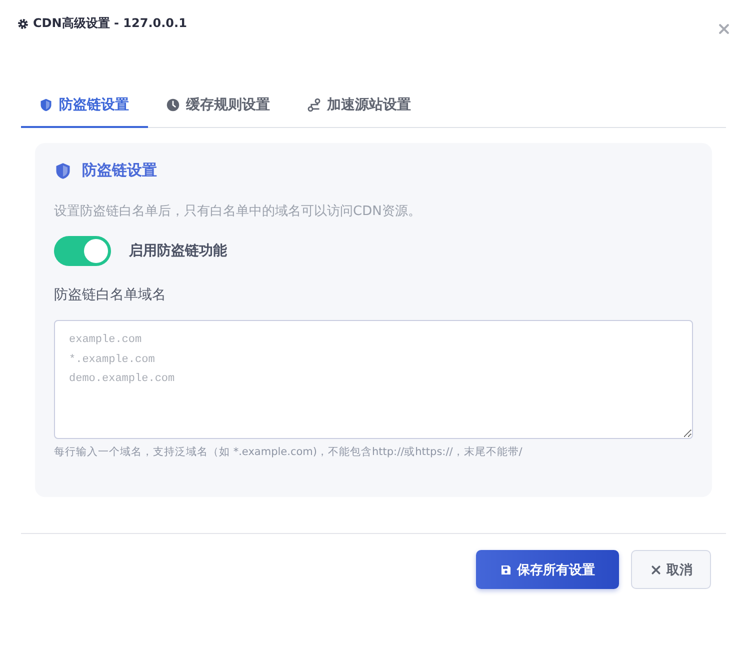 The image size is (743, 650). Describe the element at coordinates (289, 452) in the screenshot. I see `field-hint: 每行输入一个域名，支持泛域名（如 *.example.com)，不能包含http://或https://，末尾不能带/` at that location.